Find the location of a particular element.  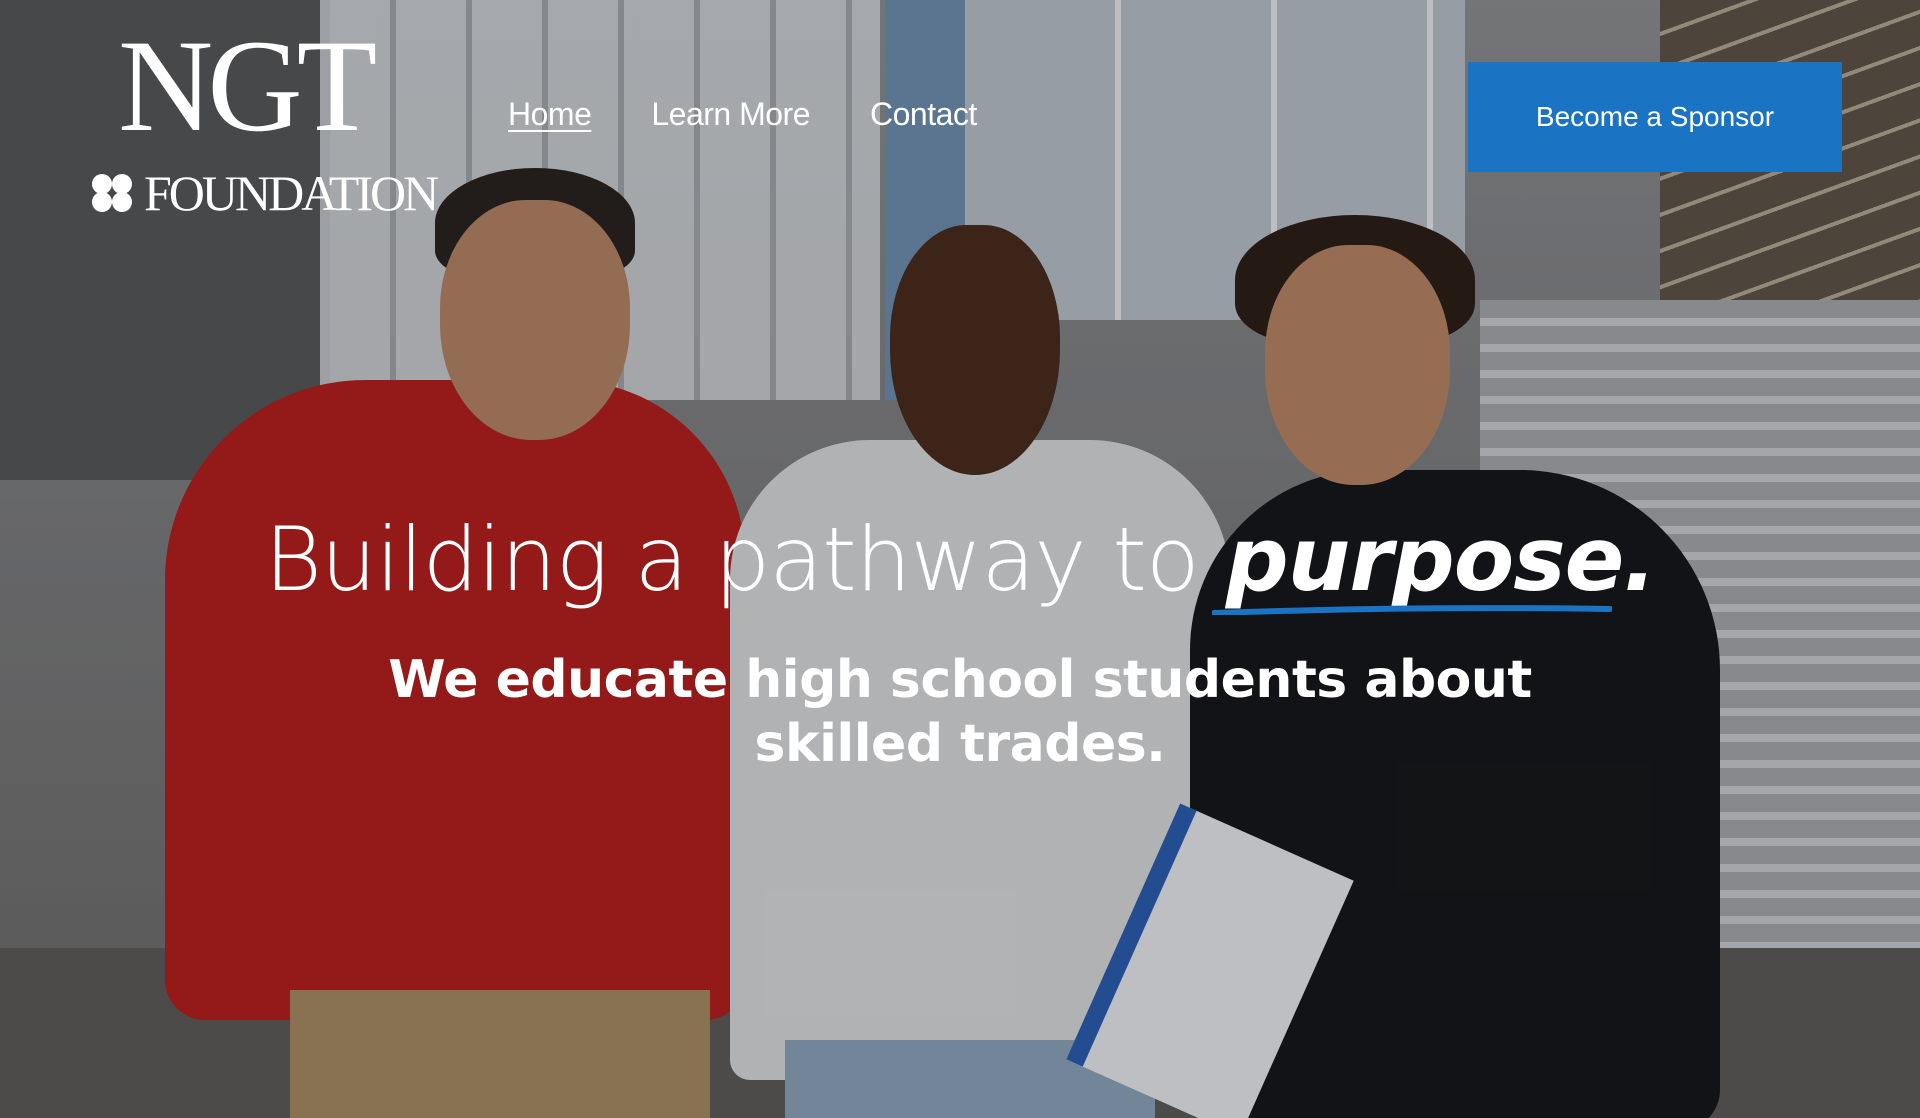

become-sponsor-button: Become a Sponsor is located at coordinates (1655, 117).